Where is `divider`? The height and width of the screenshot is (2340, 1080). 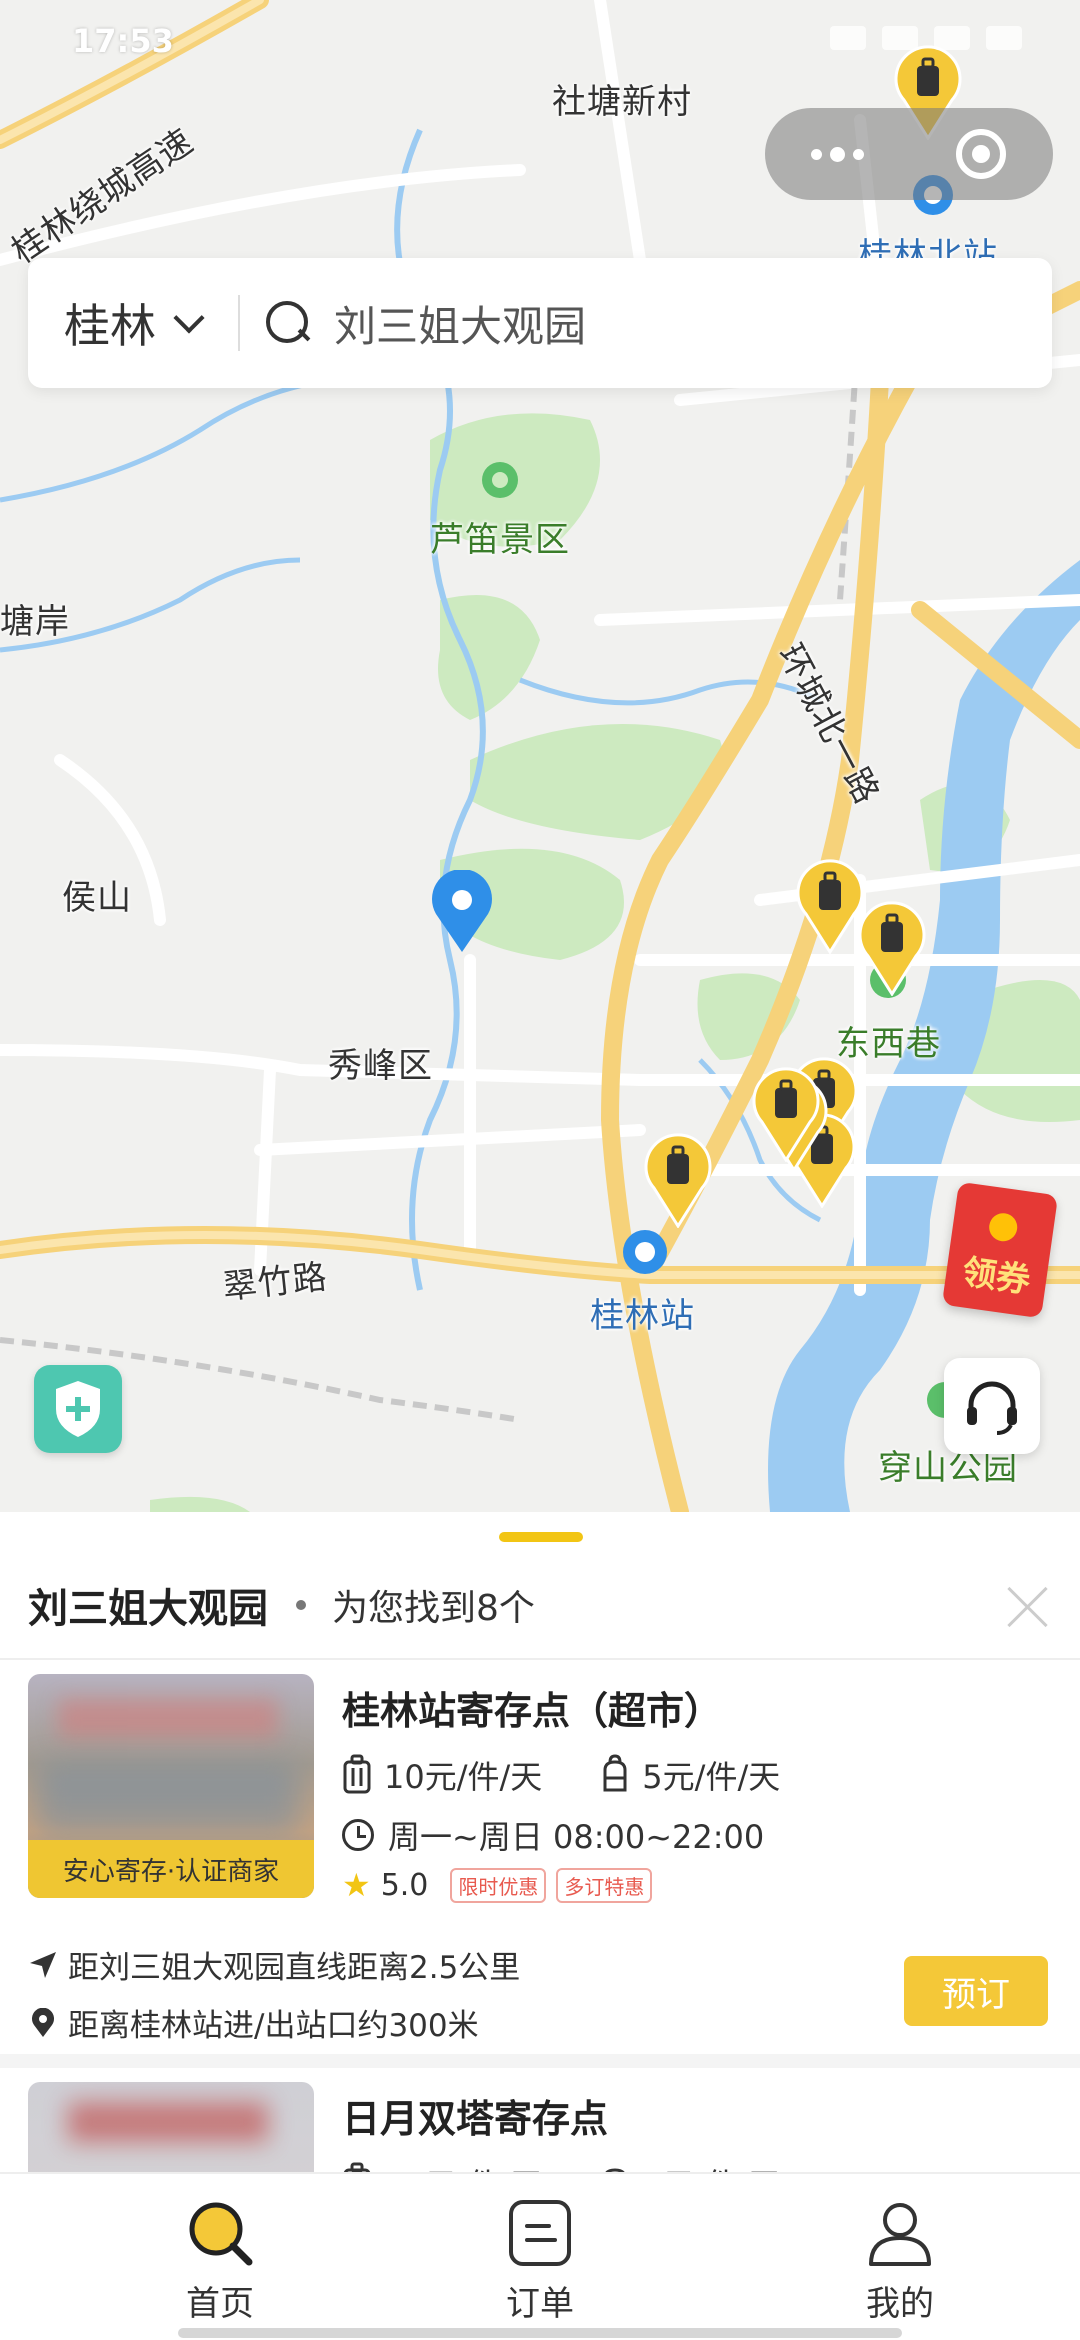 divider is located at coordinates (540, 2061).